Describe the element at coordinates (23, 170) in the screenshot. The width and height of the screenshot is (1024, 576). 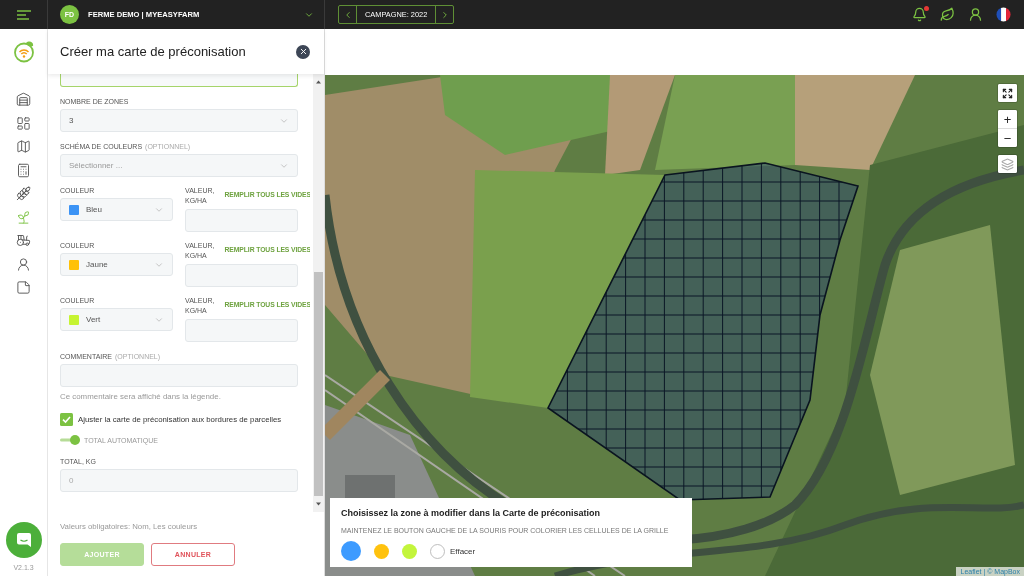
I see `calculator-icon` at that location.